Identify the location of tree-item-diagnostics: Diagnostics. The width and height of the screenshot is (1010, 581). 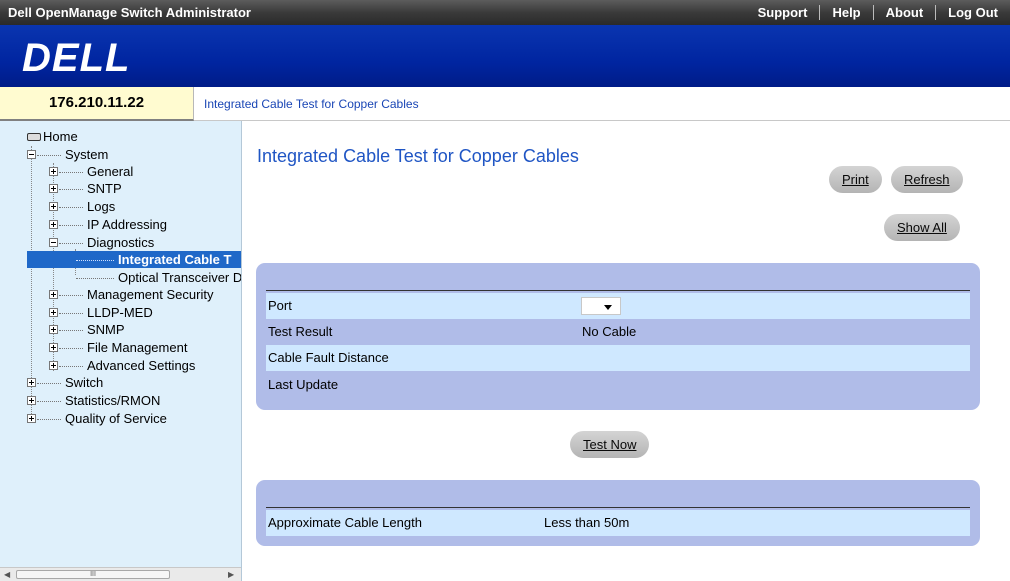
(101, 242).